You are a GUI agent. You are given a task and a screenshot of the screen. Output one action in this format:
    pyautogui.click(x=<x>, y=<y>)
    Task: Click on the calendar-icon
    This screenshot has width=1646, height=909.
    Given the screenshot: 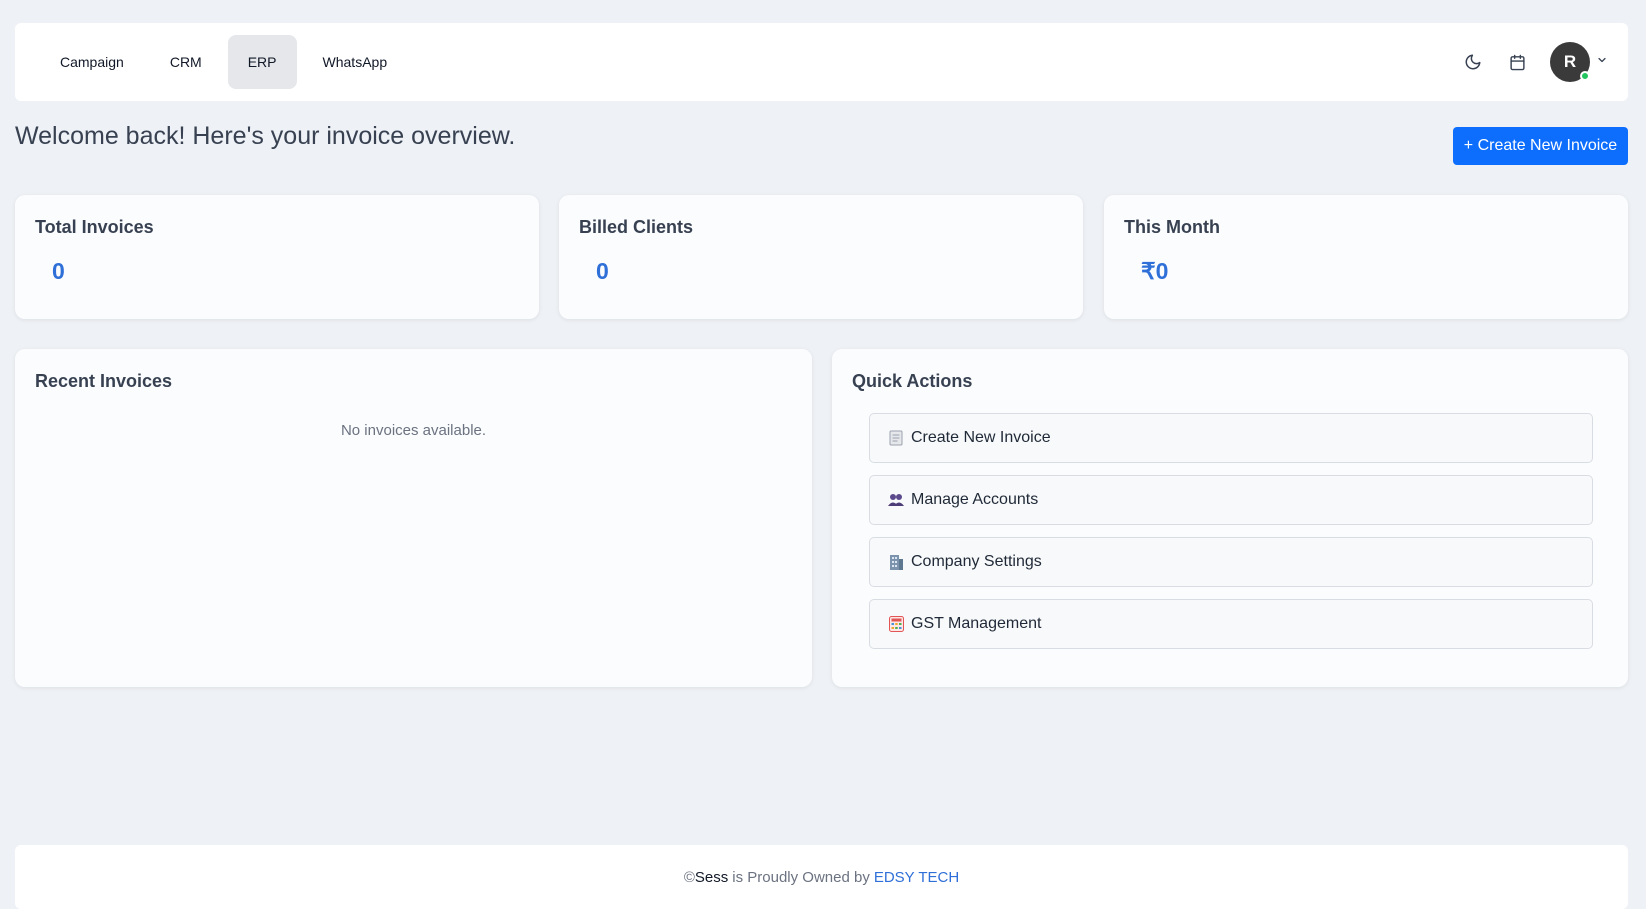 What is the action you would take?
    pyautogui.click(x=1517, y=62)
    